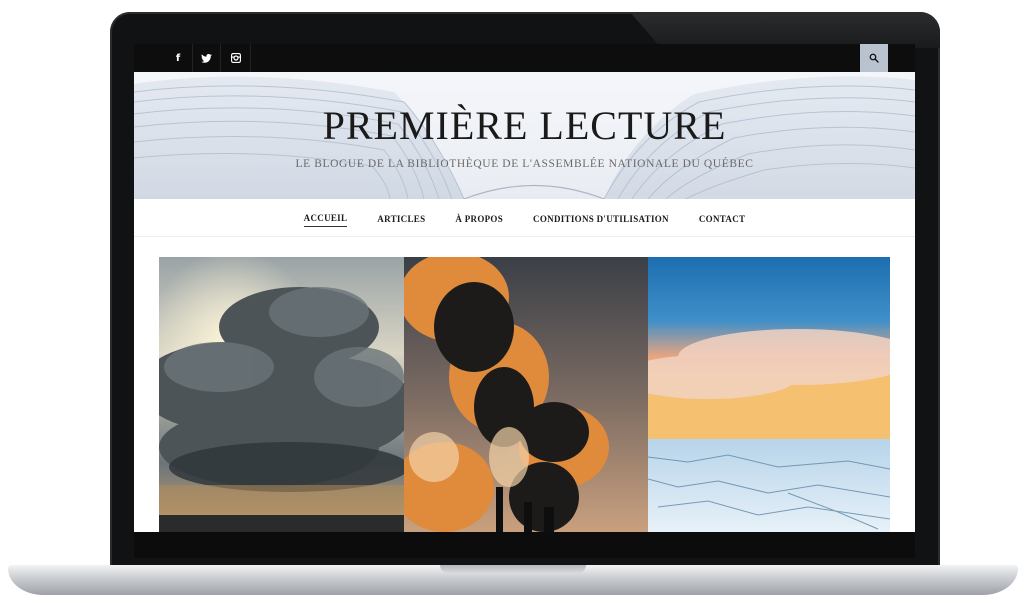 This screenshot has height=603, width=1026. Describe the element at coordinates (206, 58) in the screenshot. I see `twitter-icon` at that location.